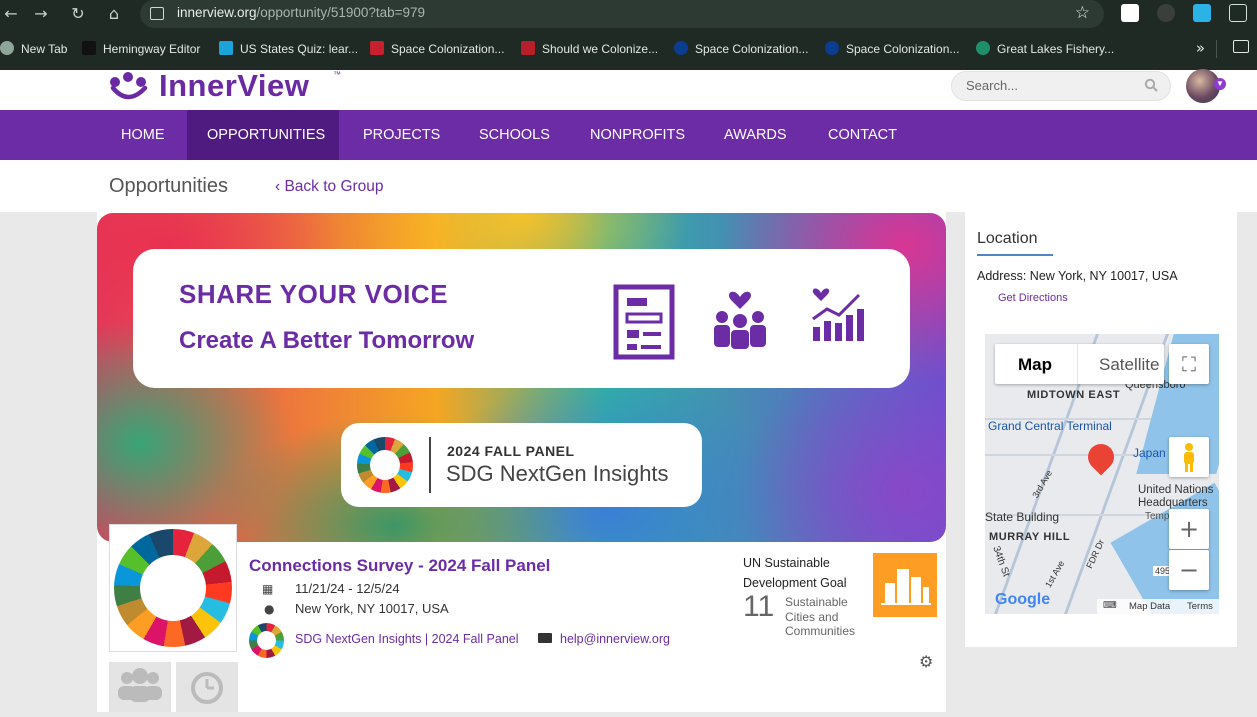  Describe the element at coordinates (33, 49) in the screenshot. I see `bookmark-item: New Tab` at that location.